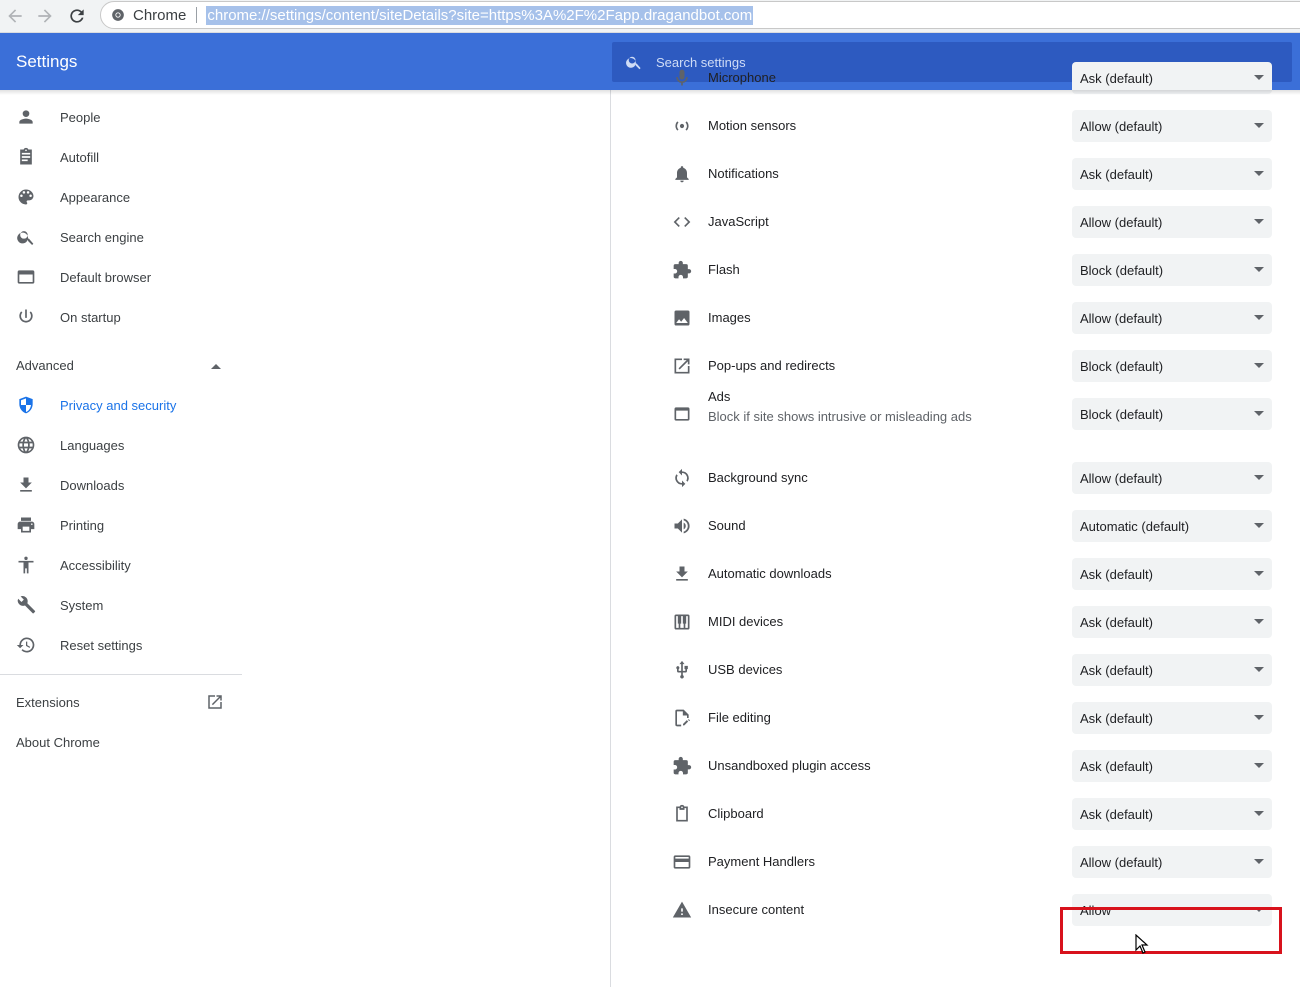 Image resolution: width=1300 pixels, height=987 pixels. I want to click on piano-icon, so click(682, 622).